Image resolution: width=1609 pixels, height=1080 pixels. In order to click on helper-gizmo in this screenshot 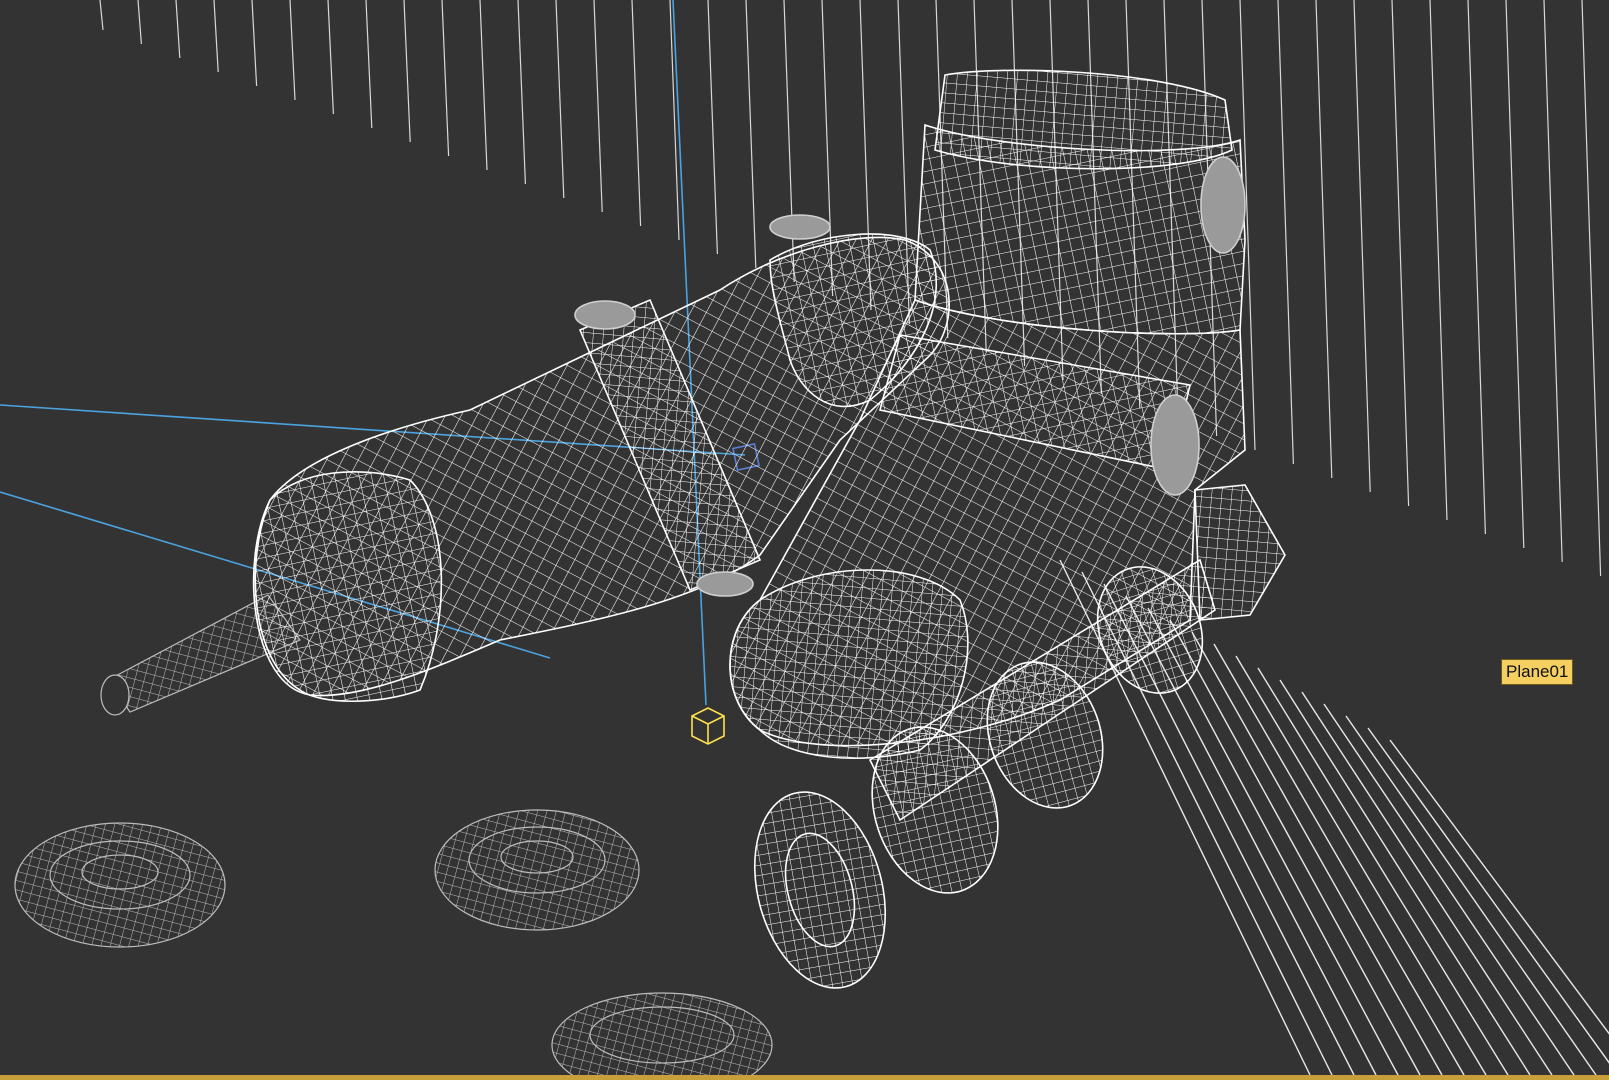, I will do `click(708, 726)`.